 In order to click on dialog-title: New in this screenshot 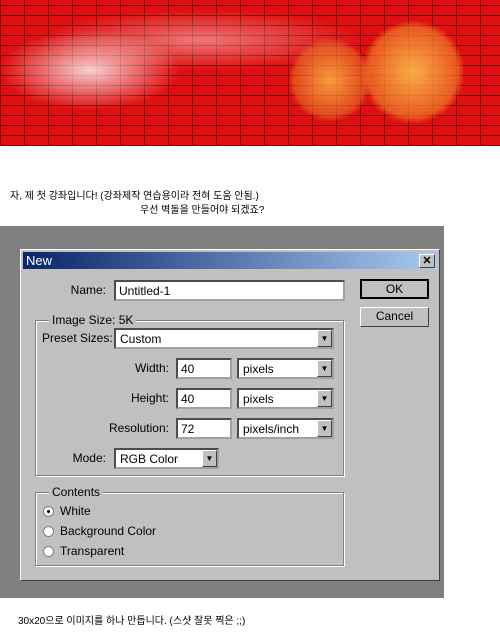, I will do `click(39, 260)`.